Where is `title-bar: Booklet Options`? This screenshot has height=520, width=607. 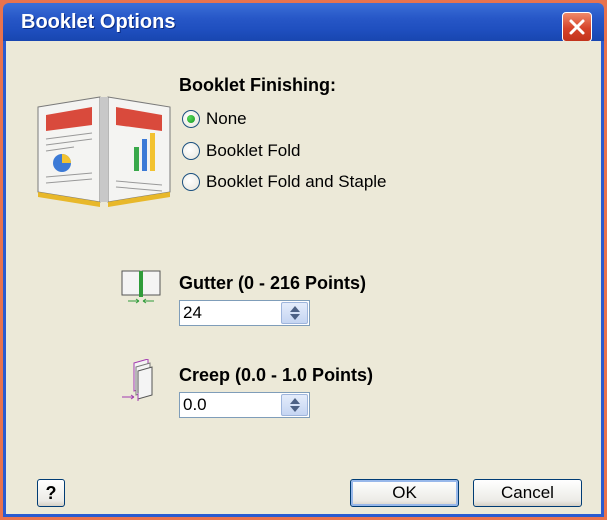 title-bar: Booklet Options is located at coordinates (303, 22).